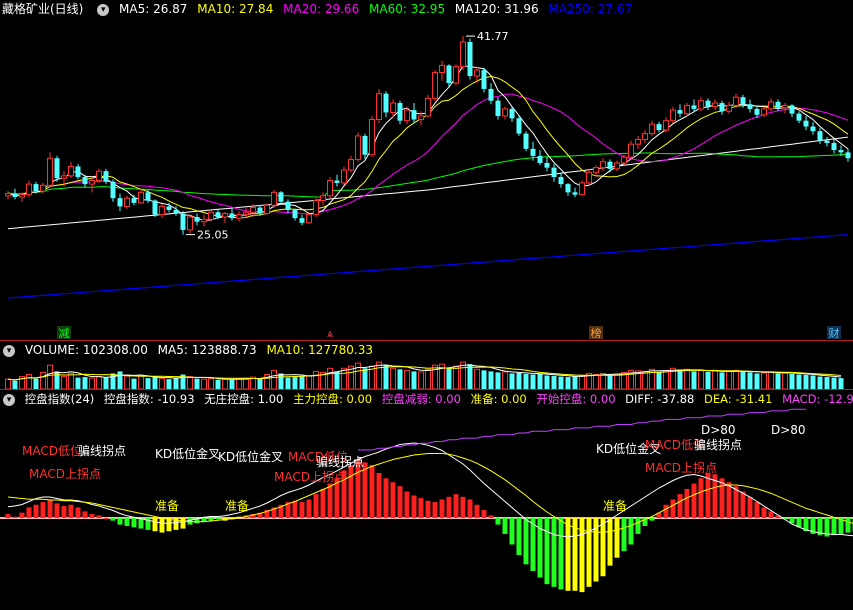 The width and height of the screenshot is (853, 610). I want to click on signal-label: MACD上拐点, so click(310, 476).